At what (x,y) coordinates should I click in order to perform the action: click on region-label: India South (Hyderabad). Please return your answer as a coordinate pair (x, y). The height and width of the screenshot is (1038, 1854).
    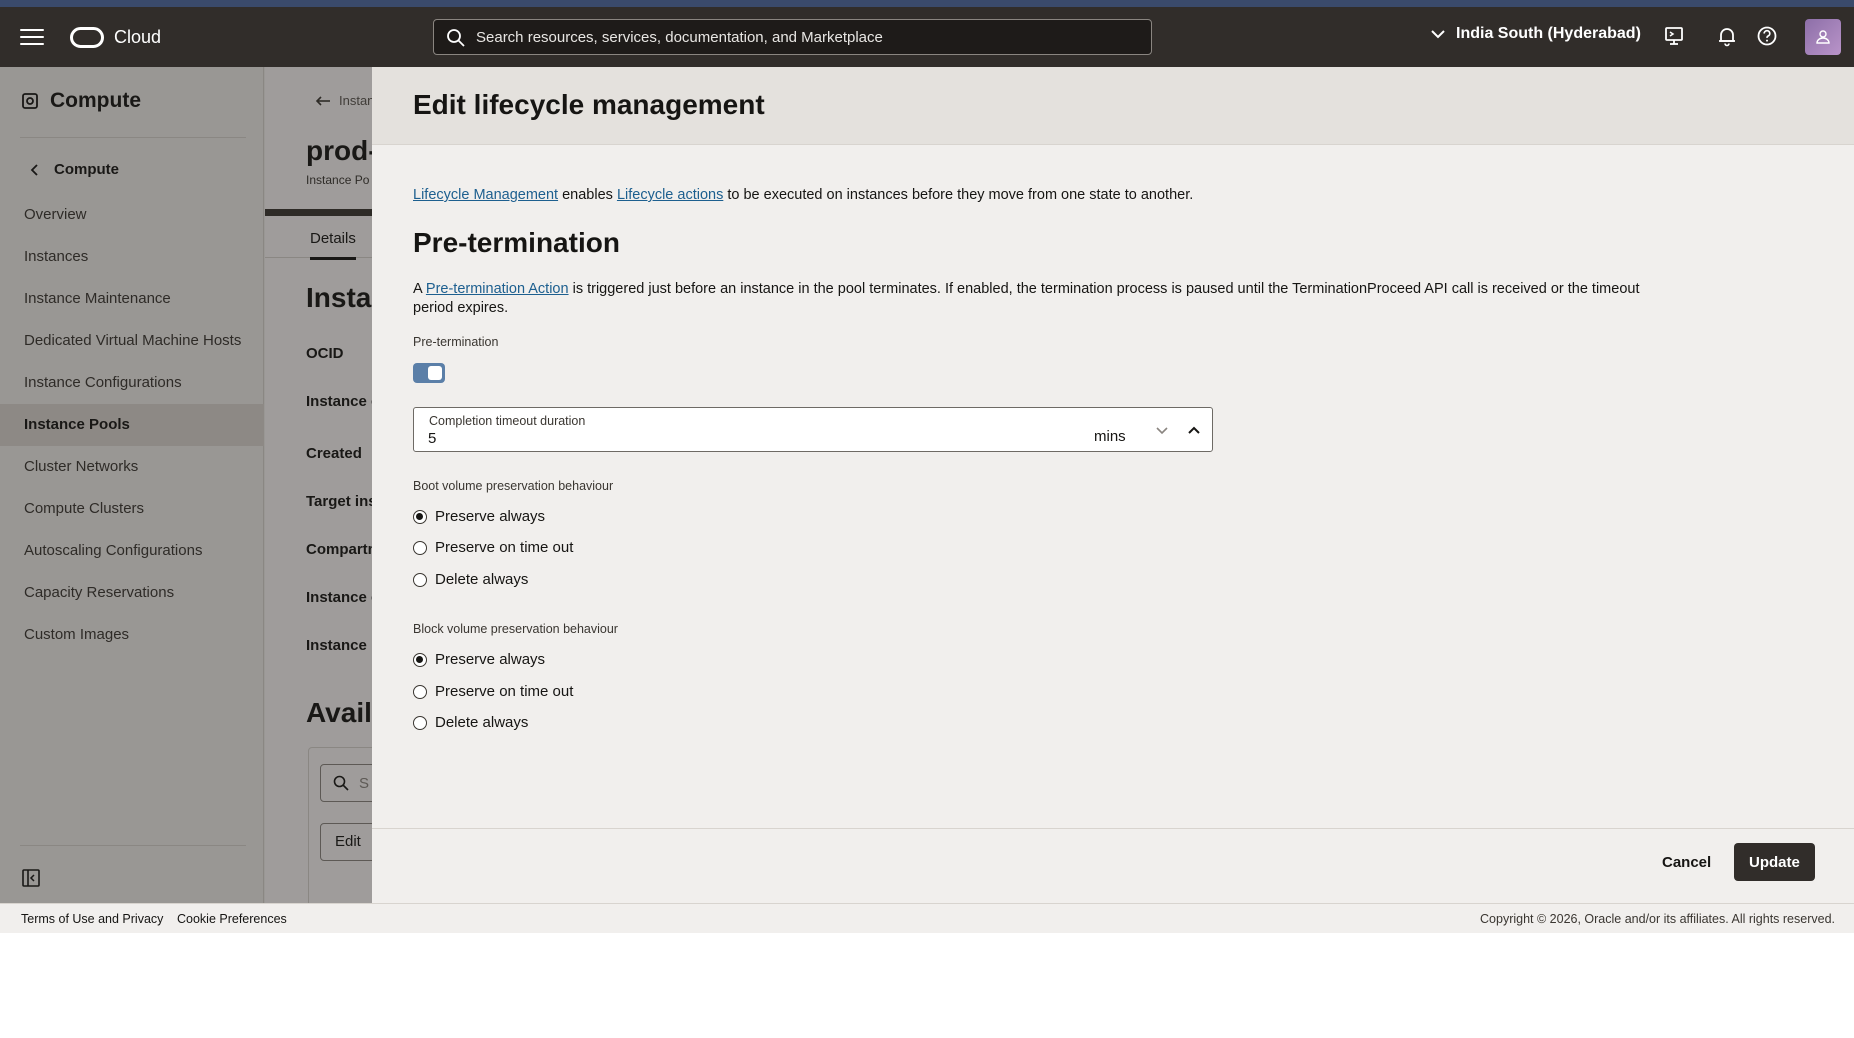
    Looking at the image, I should click on (1548, 33).